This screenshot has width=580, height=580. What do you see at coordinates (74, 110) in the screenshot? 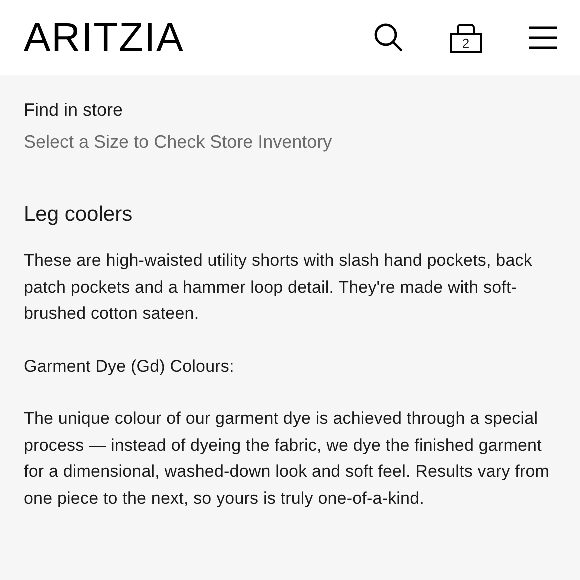
I see `find-in-store-title: Find in store` at bounding box center [74, 110].